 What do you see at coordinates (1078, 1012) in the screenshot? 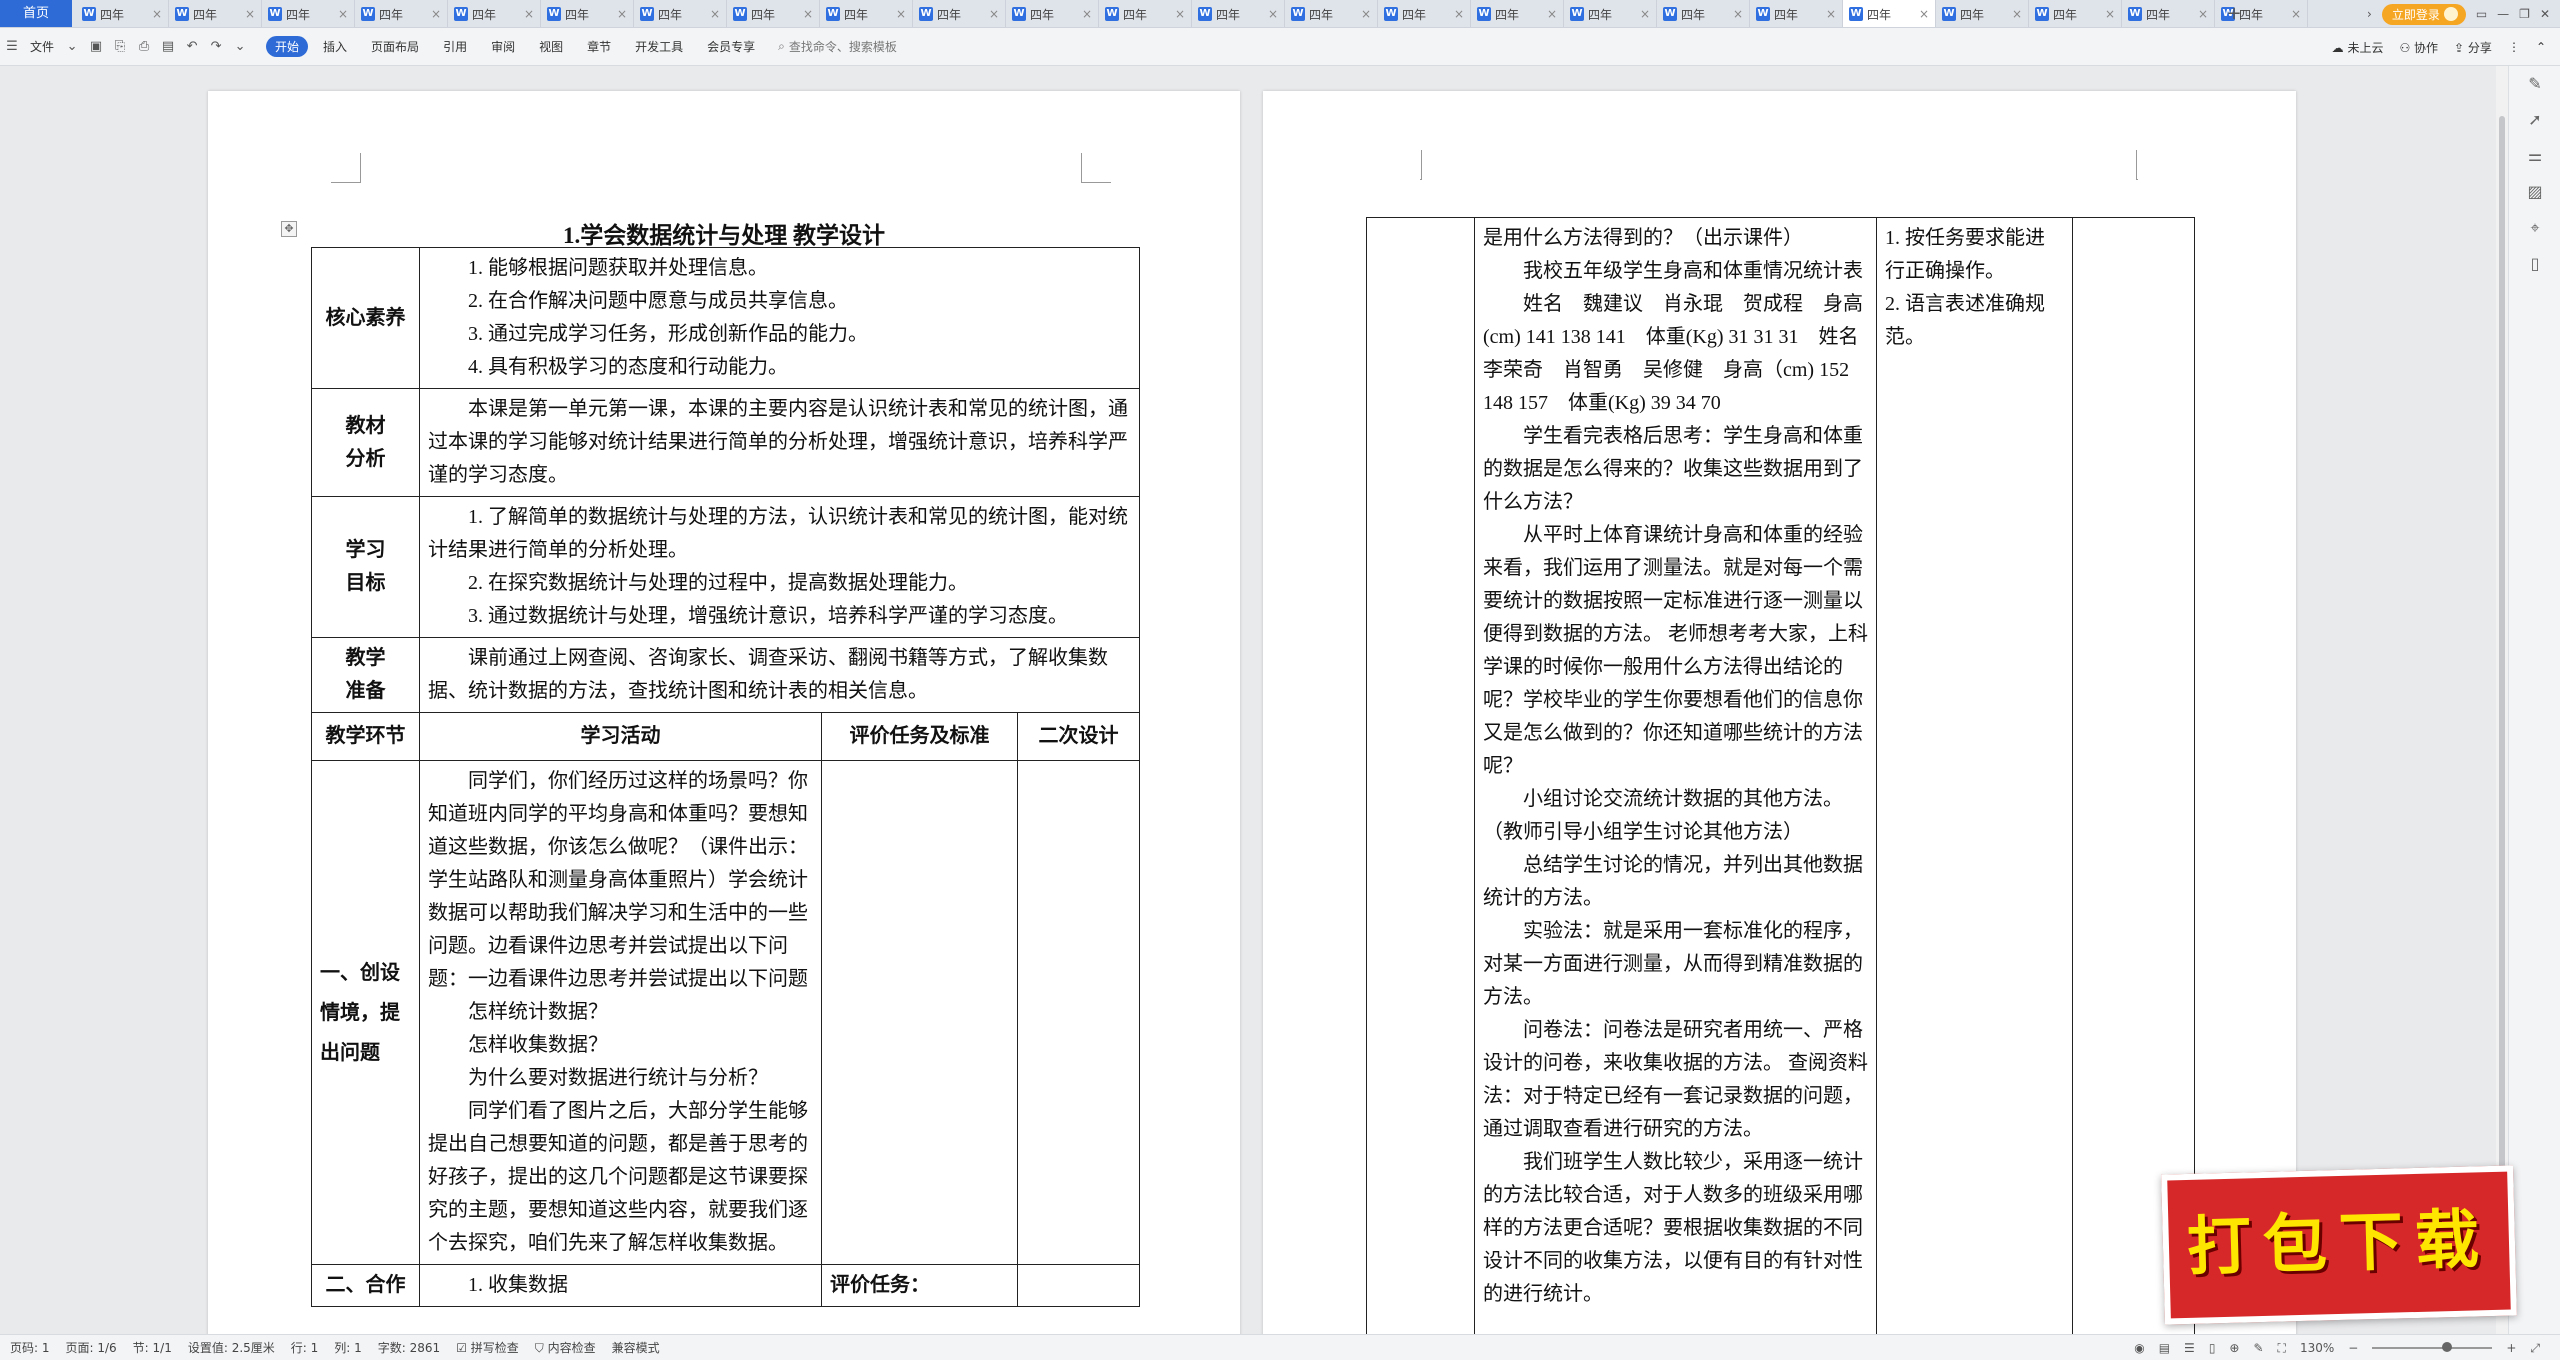
I see `section-1-second-design` at bounding box center [1078, 1012].